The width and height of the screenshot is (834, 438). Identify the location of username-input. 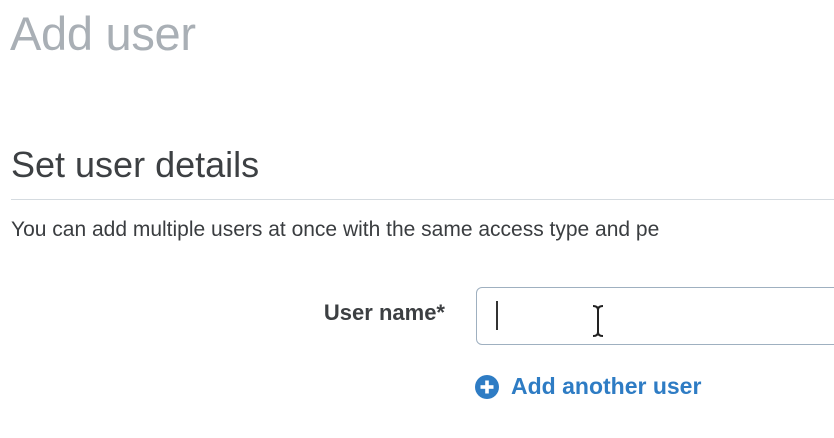
(655, 316).